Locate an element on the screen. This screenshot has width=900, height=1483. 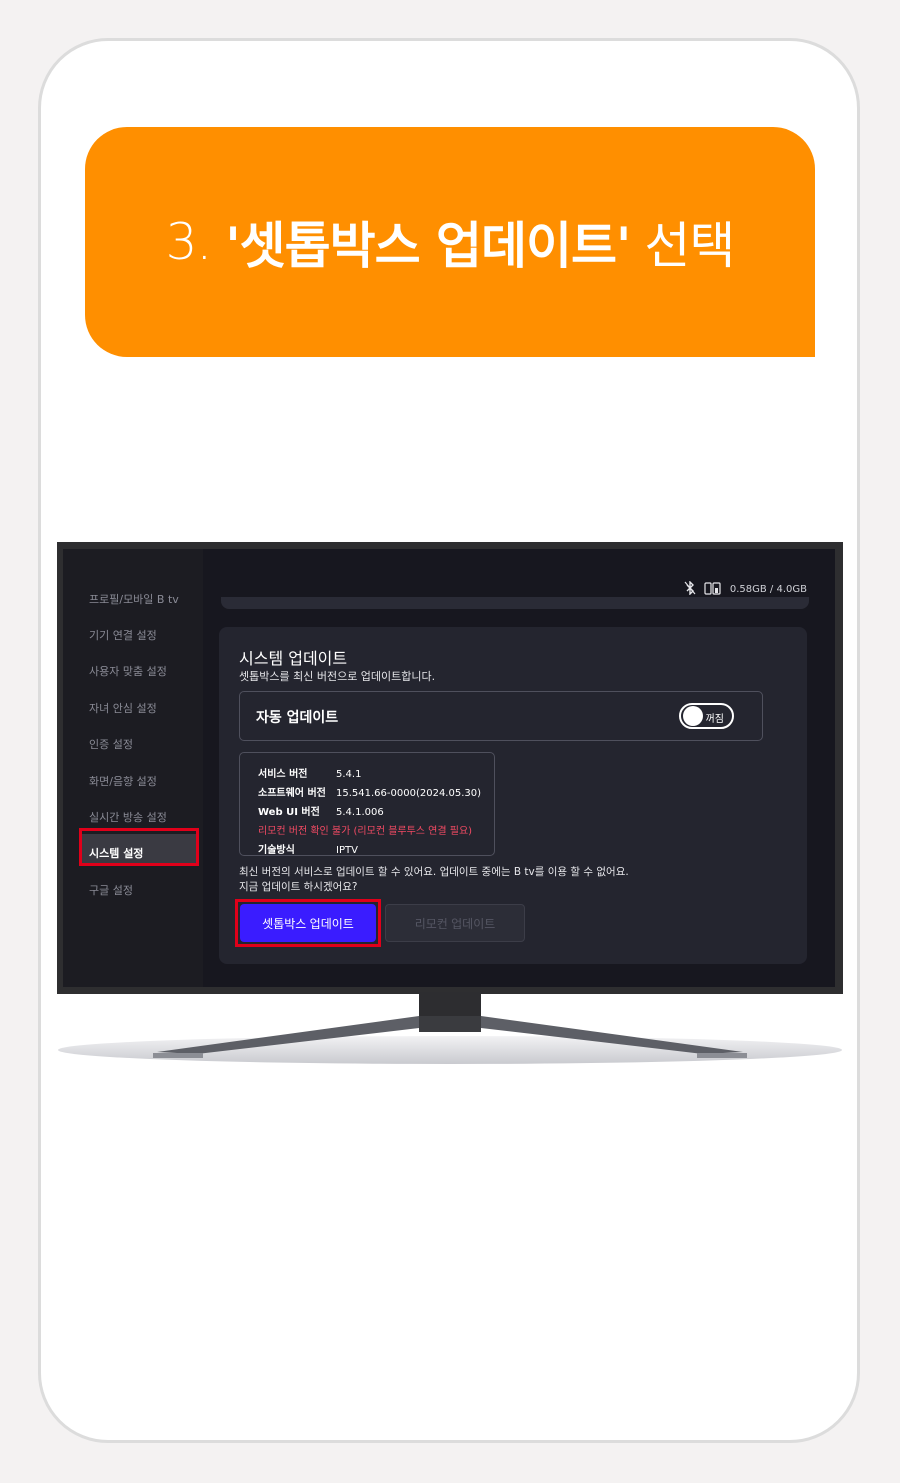
auto-update-label: 자동 업데이트 is located at coordinates (297, 718).